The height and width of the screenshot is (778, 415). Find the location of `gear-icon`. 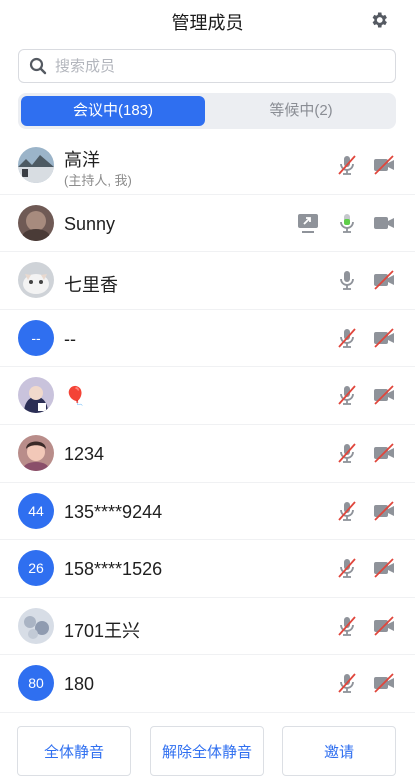

gear-icon is located at coordinates (379, 20).